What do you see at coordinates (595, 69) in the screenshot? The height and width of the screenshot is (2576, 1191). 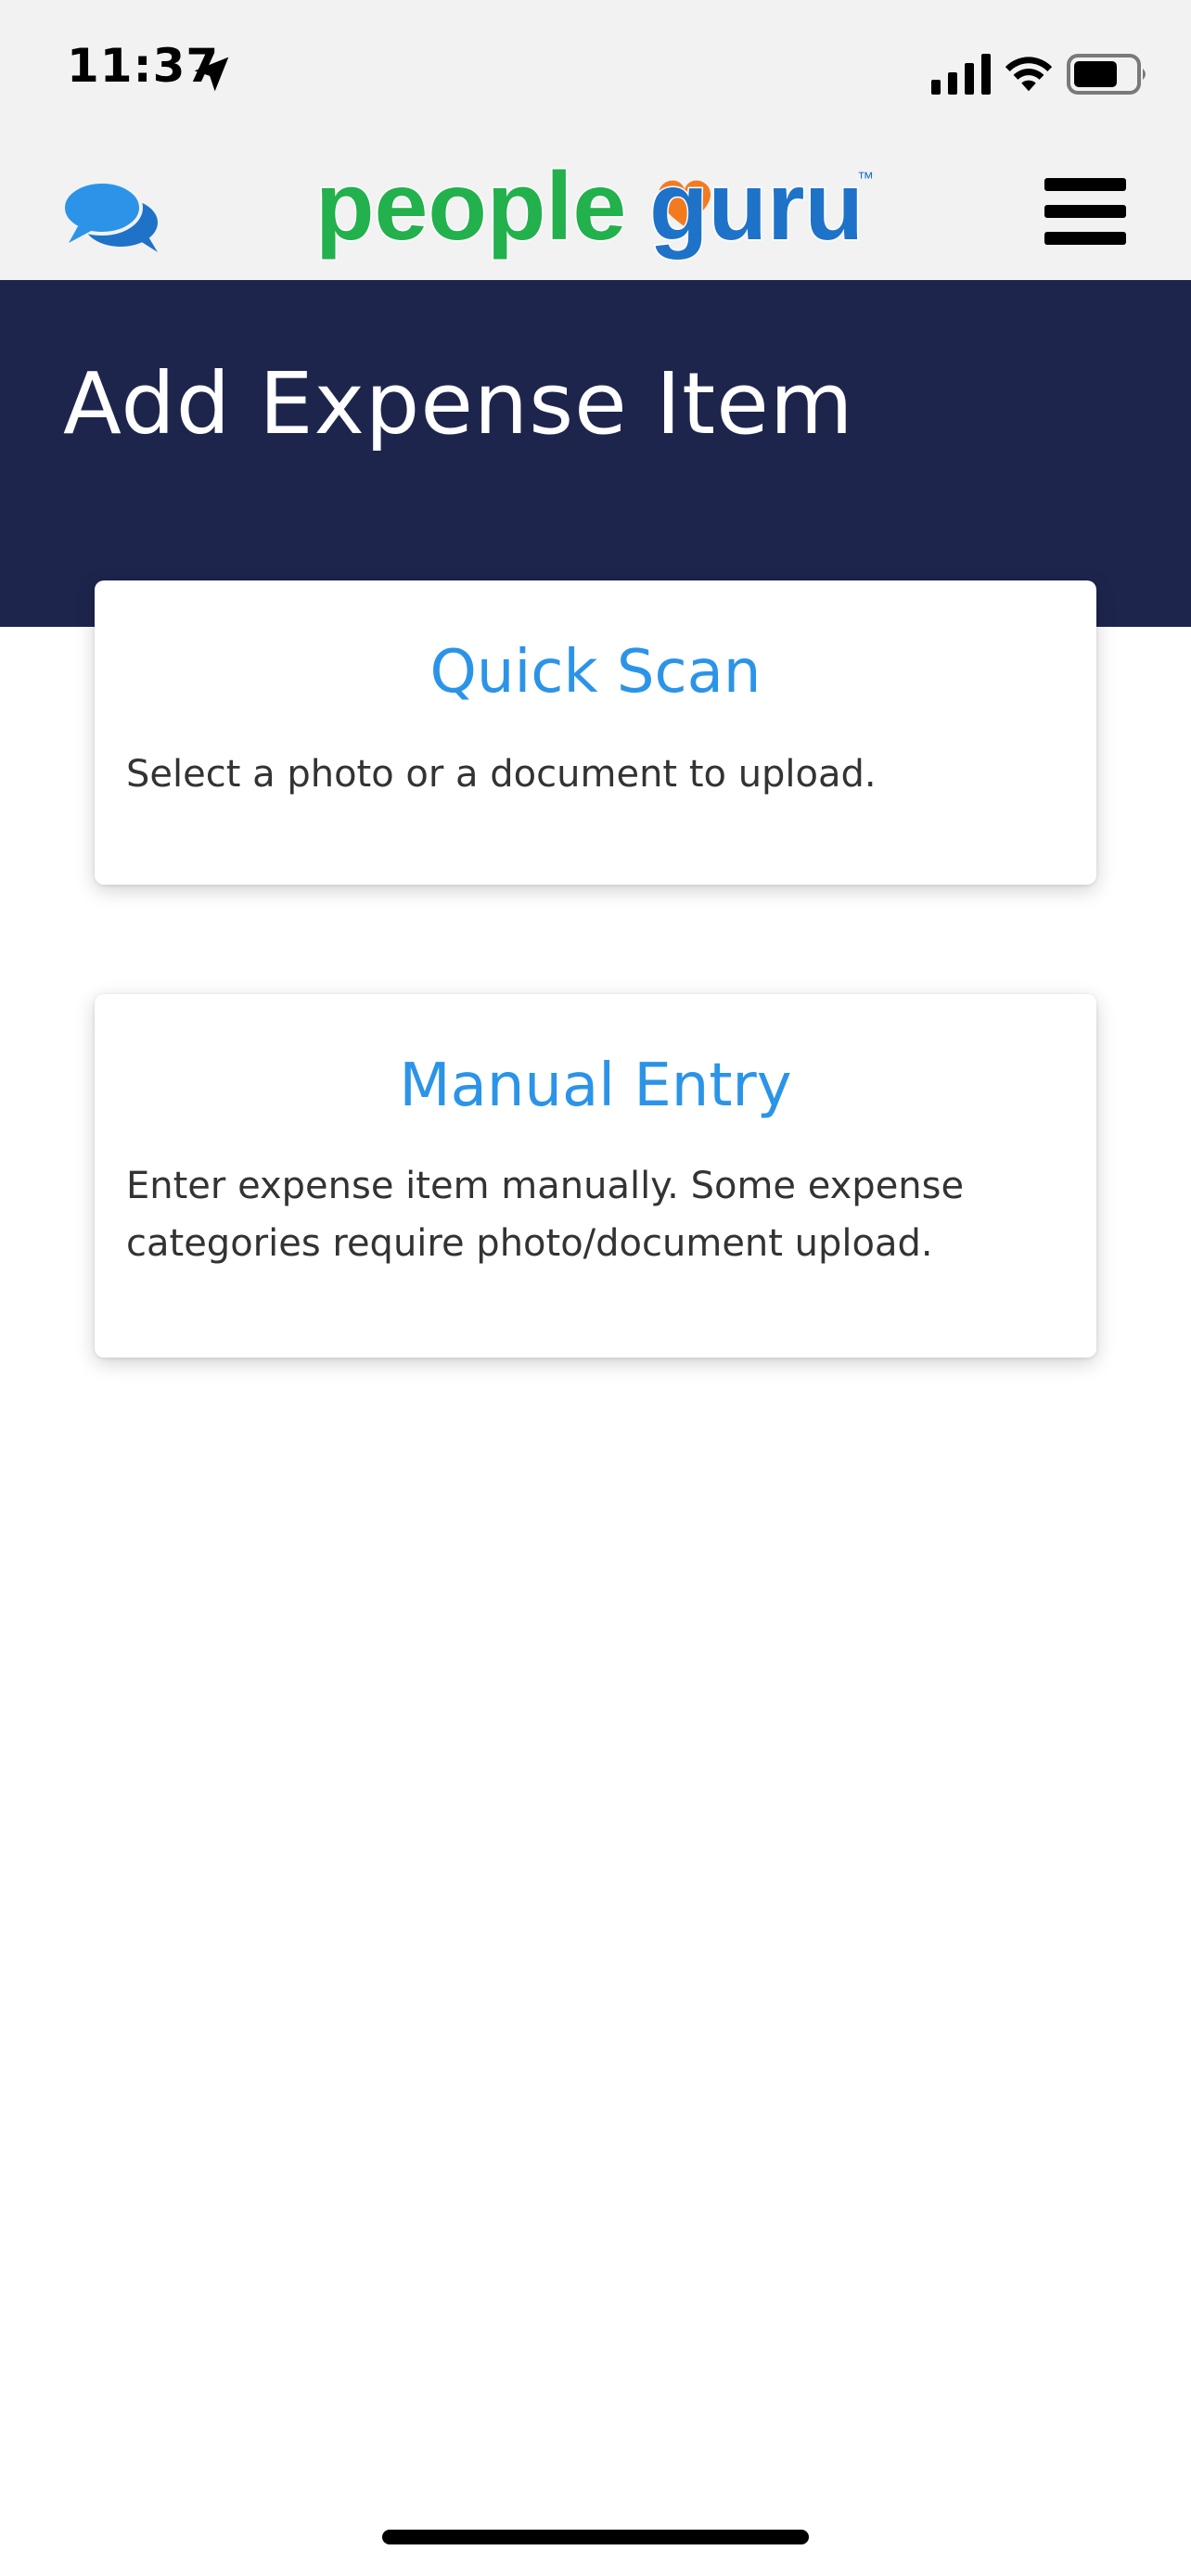 I see `status-bar: 11:37` at bounding box center [595, 69].